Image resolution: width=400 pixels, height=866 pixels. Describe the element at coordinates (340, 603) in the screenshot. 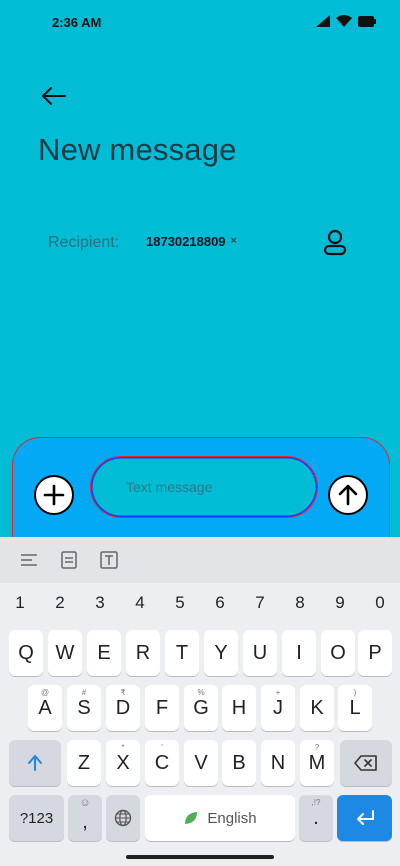

I see `key-9: 9` at that location.